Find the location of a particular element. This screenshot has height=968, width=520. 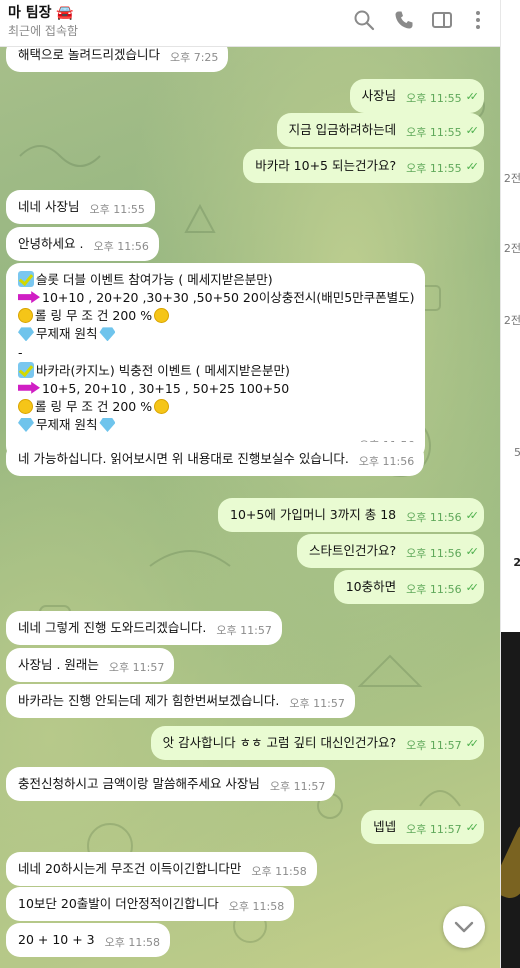

outgoing-message: 넵넵 오후 11:57 ✓✓ is located at coordinates (422, 827).